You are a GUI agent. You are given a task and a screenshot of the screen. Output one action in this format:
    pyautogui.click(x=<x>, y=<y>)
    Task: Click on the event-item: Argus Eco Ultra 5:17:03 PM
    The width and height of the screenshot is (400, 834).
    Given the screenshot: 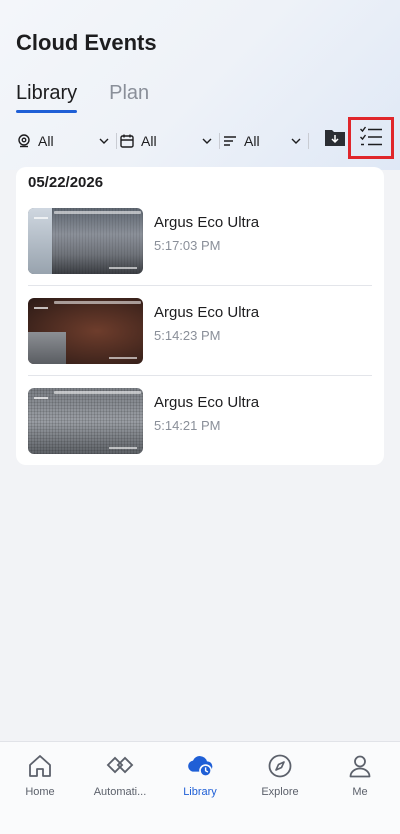 What is the action you would take?
    pyautogui.click(x=200, y=241)
    